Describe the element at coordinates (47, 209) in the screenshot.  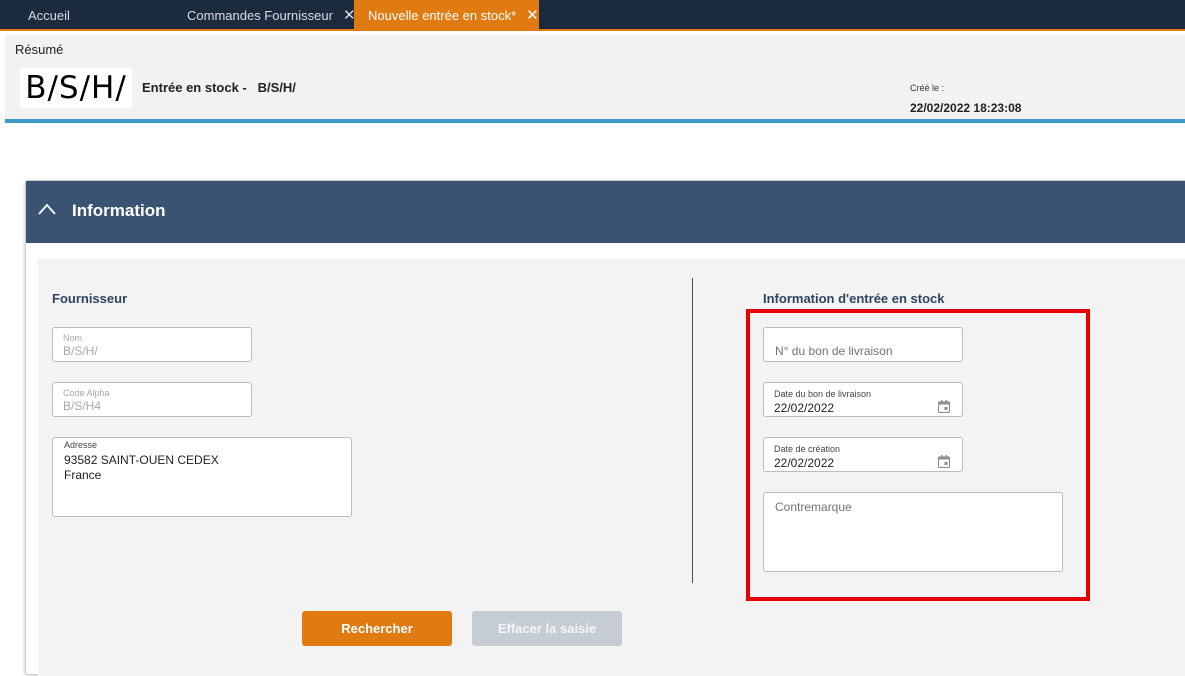
I see `chevron-up-icon` at that location.